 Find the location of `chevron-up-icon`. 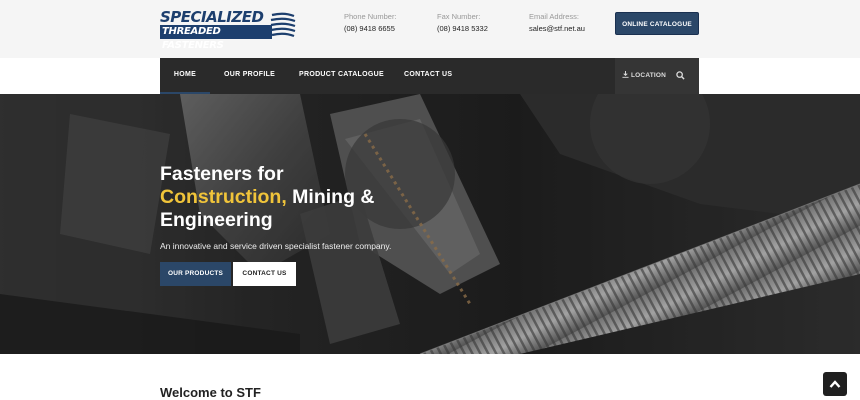

chevron-up-icon is located at coordinates (835, 384).